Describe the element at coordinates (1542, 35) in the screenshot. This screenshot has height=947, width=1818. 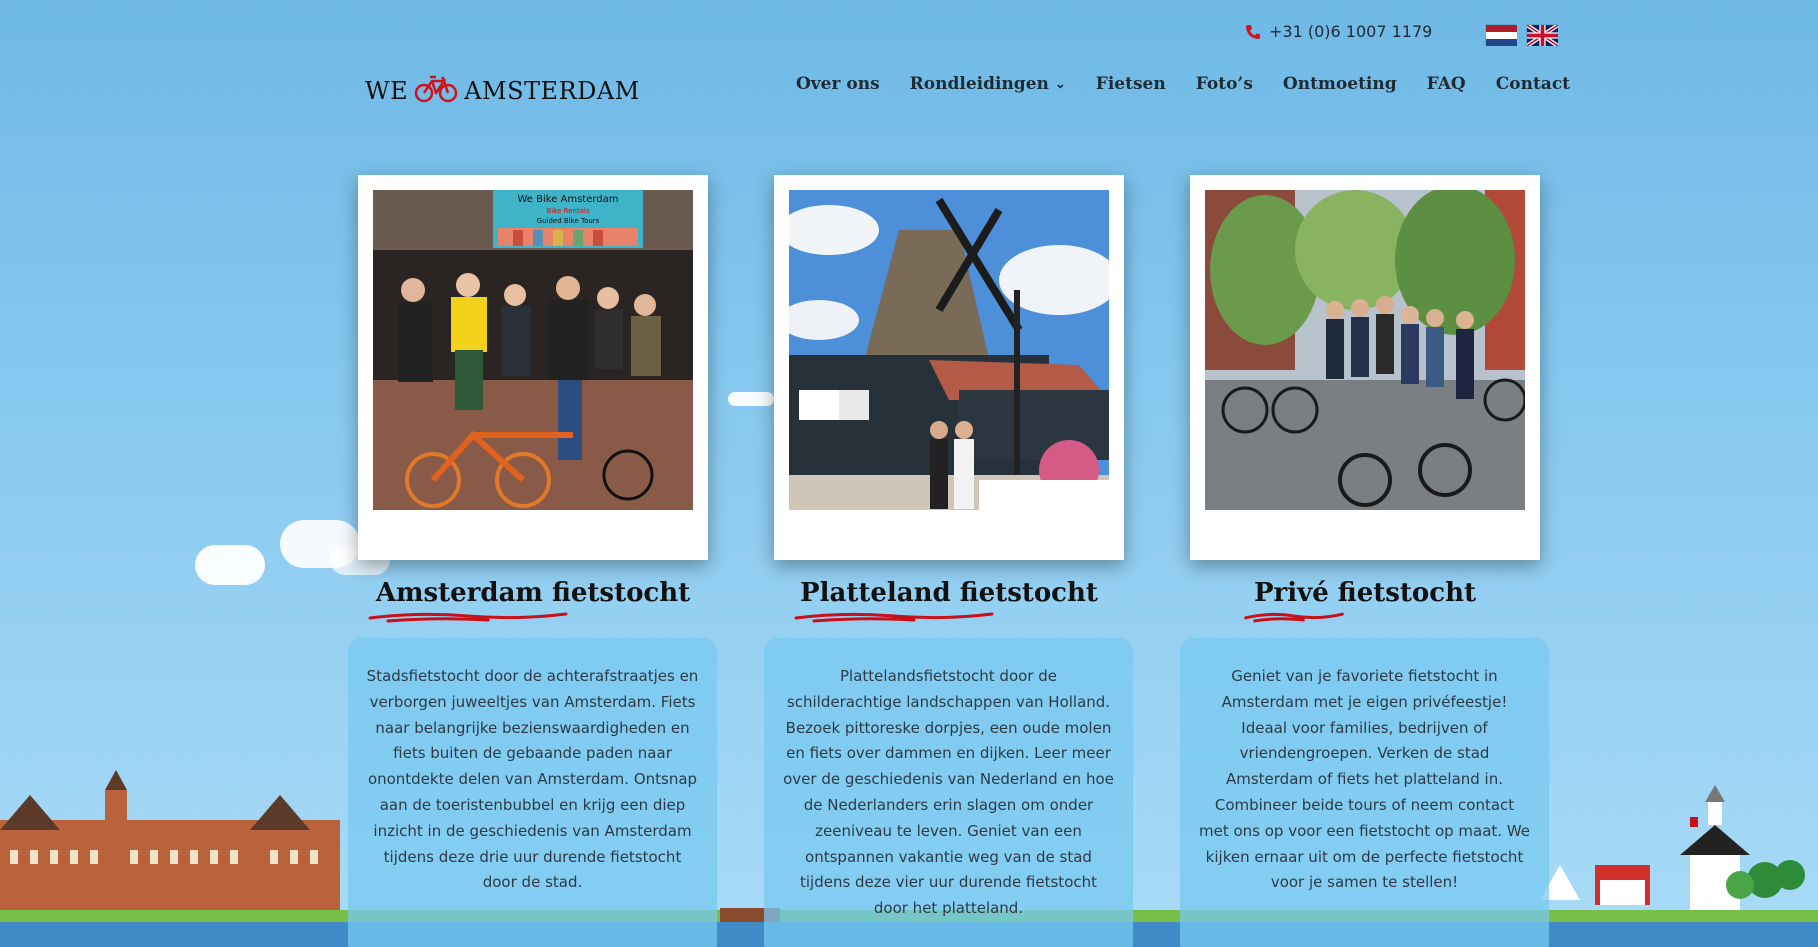
I see `uk-flag-icon` at that location.